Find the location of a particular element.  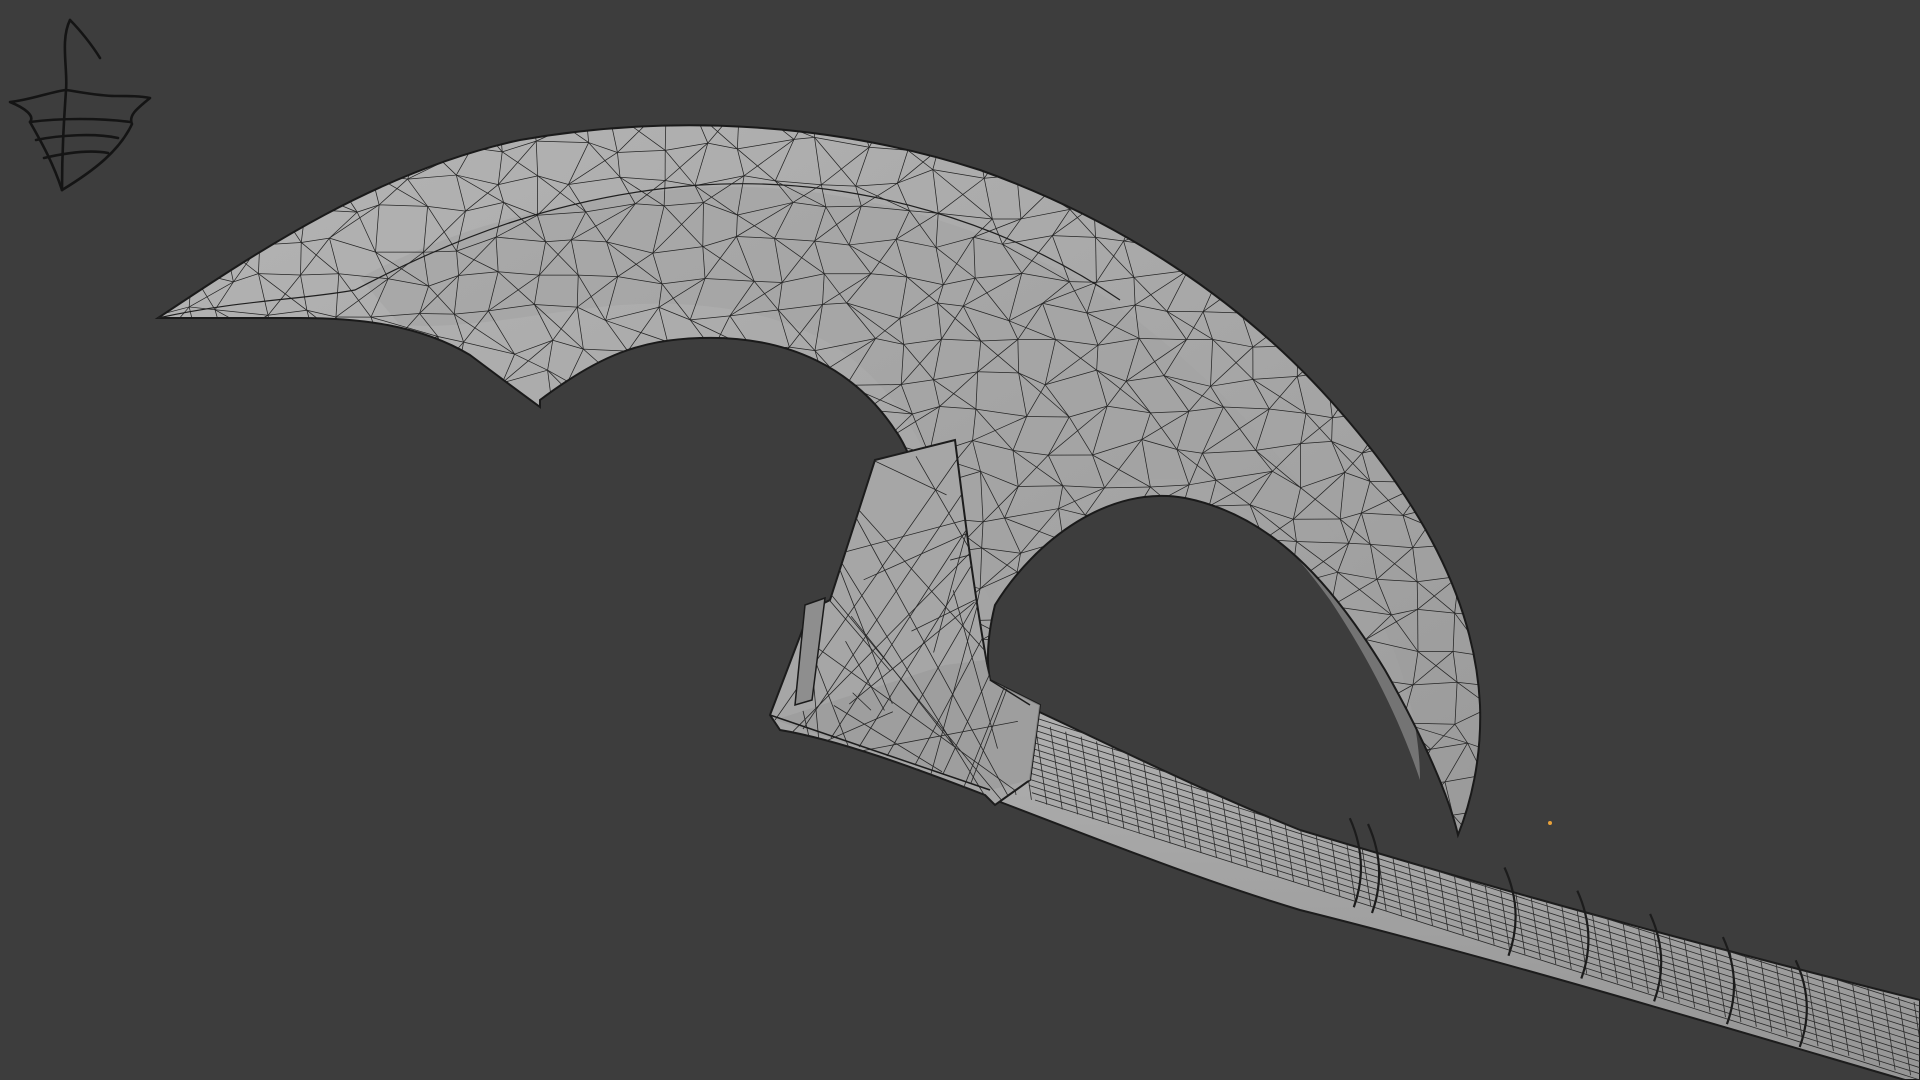

leaf-signature-icon is located at coordinates (80, 105).